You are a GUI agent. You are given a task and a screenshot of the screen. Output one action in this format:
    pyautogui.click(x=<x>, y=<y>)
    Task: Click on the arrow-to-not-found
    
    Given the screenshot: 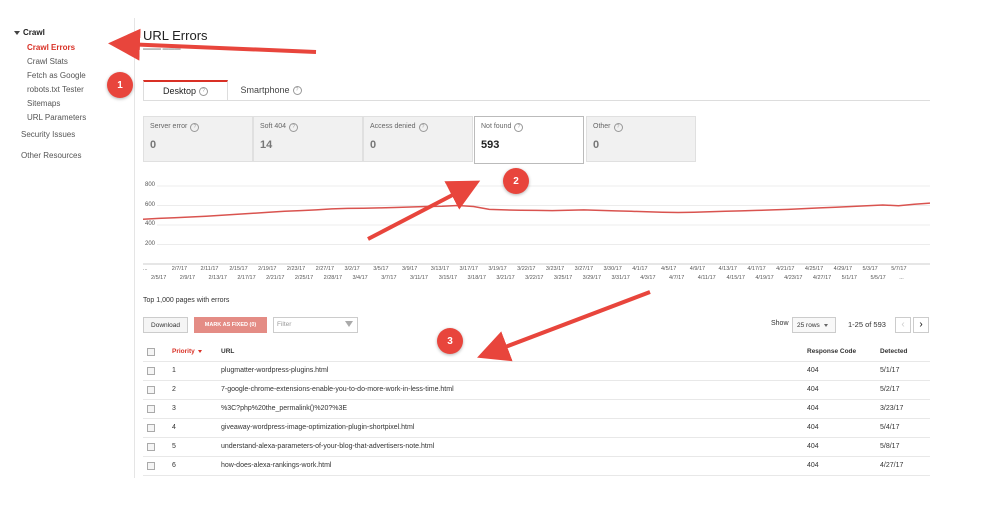 What is the action you would take?
    pyautogui.click(x=424, y=210)
    